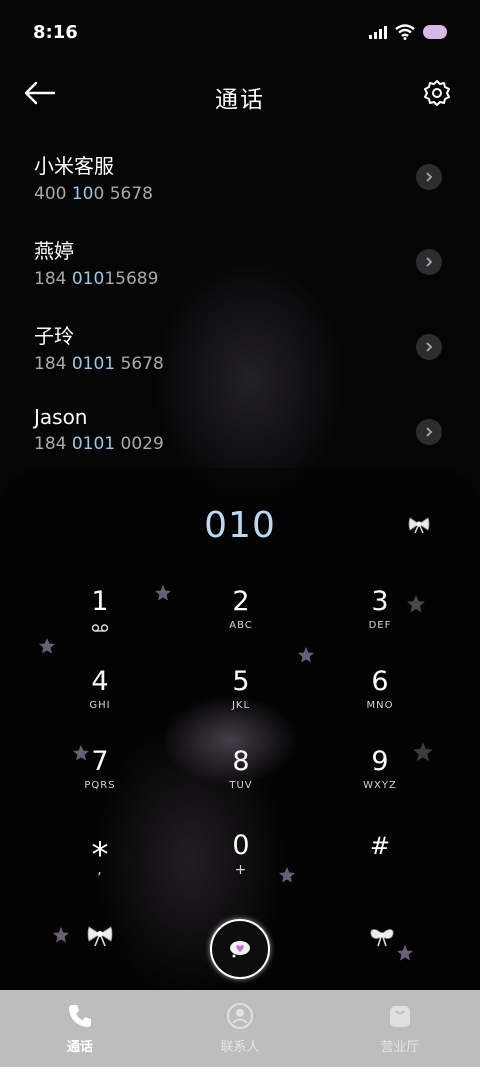  Describe the element at coordinates (400, 1028) in the screenshot. I see `tab-store: 营业厅` at that location.